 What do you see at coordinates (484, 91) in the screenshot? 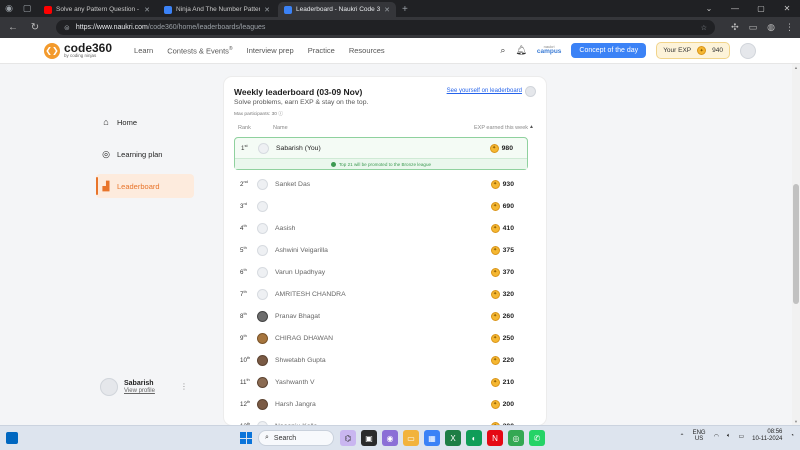
I see `see-yourself-link: See yourself on leaderboard` at bounding box center [484, 91].